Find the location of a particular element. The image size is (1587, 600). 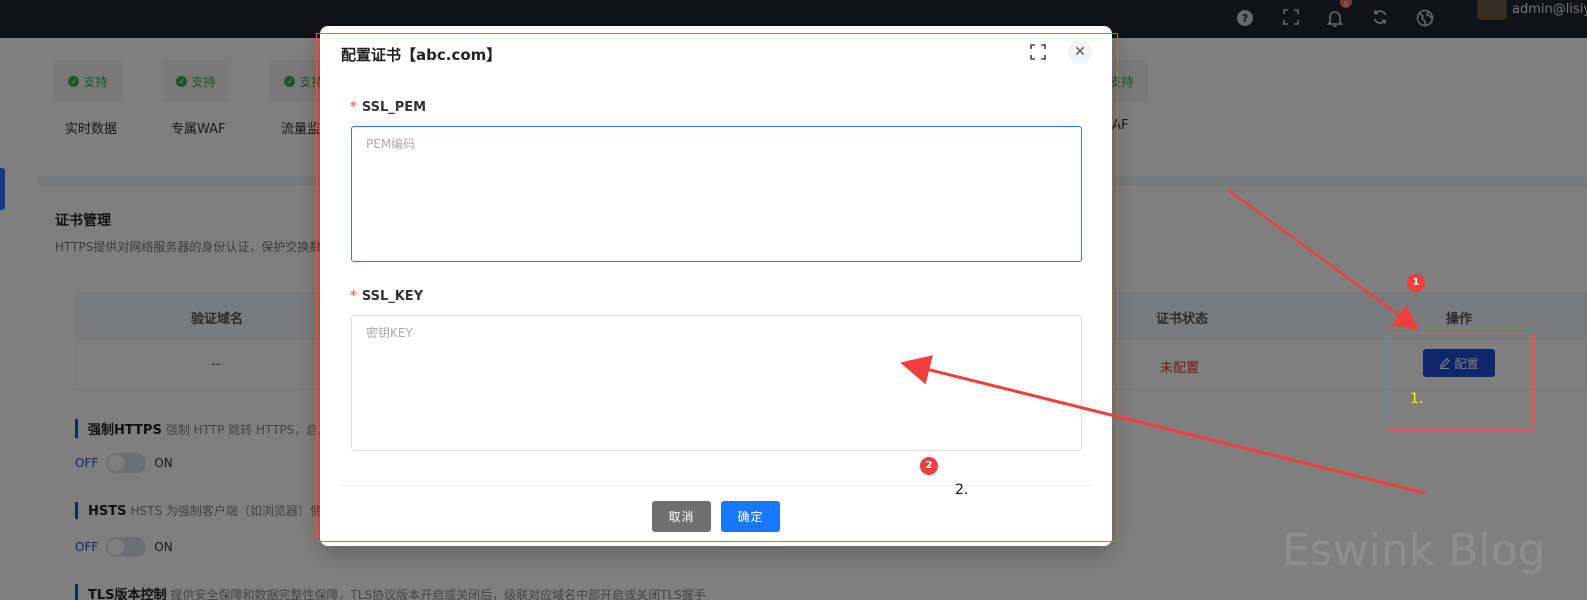

step-label-2: 2. is located at coordinates (962, 490).